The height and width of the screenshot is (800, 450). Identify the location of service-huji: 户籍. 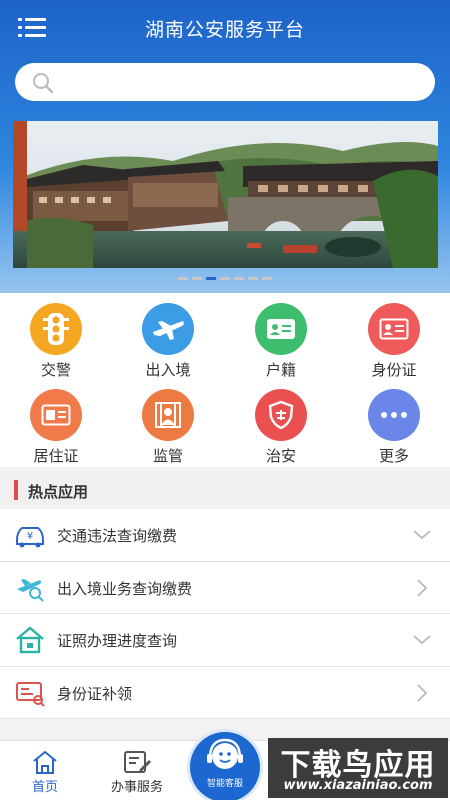
(281, 341).